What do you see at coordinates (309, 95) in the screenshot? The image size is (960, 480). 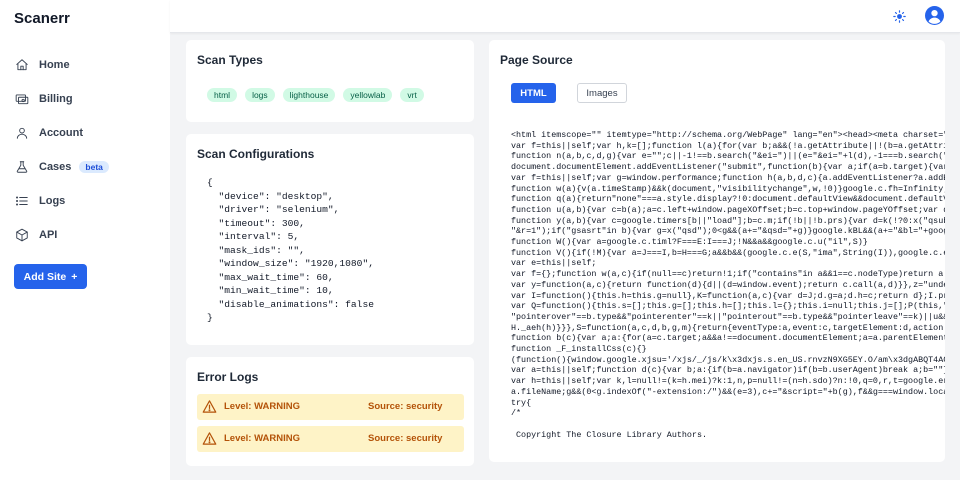 I see `scan-type-tag: lighthouse` at bounding box center [309, 95].